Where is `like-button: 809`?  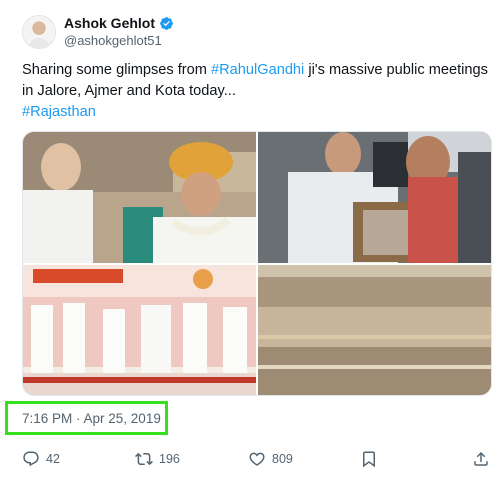 like-button: 809 is located at coordinates (270, 459).